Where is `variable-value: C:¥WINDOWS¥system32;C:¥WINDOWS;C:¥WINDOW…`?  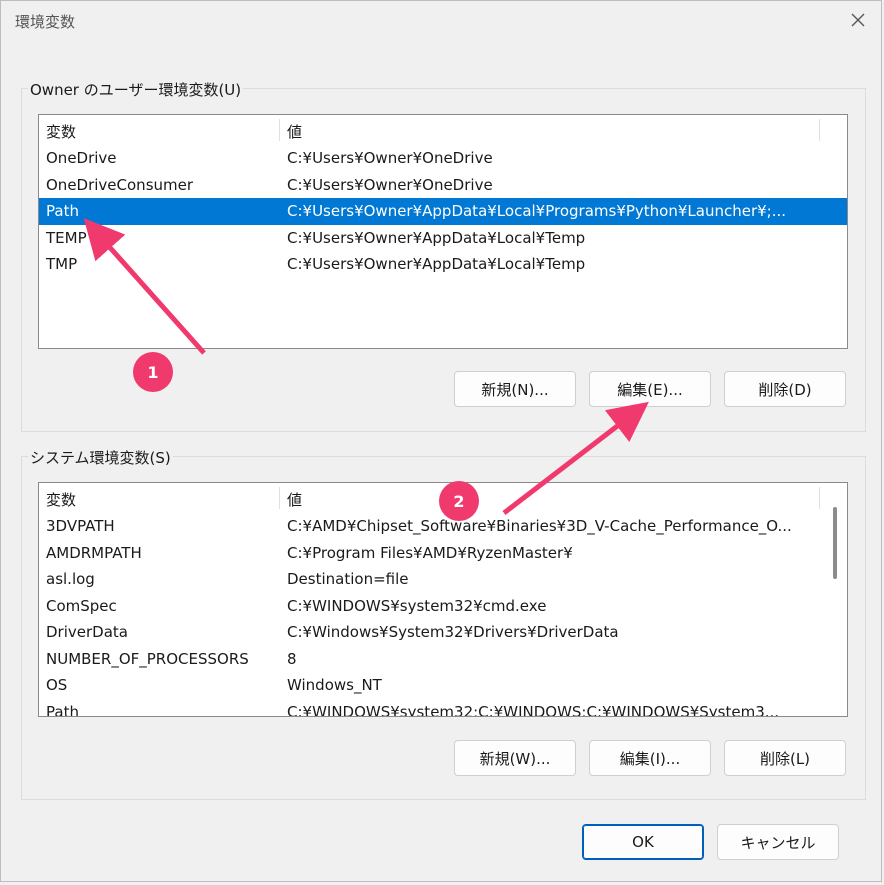
variable-value: C:¥WINDOWS¥system32;C:¥WINDOWS;C:¥WINDOW… is located at coordinates (533, 709).